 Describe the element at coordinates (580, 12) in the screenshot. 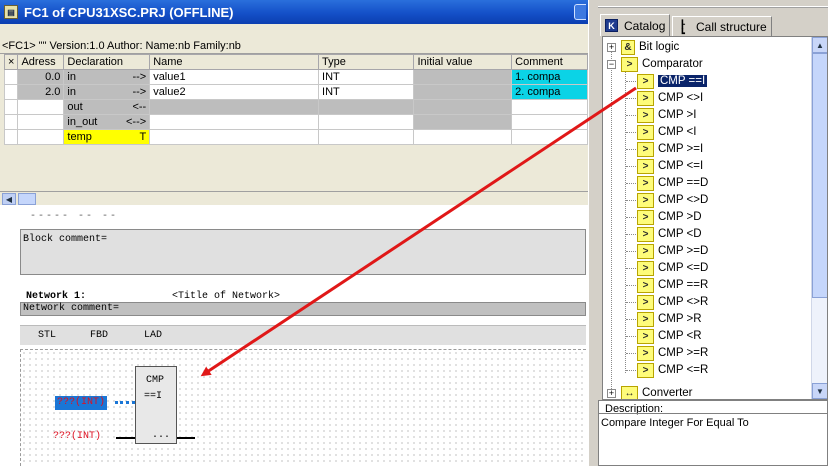

I see `window-control-button` at that location.